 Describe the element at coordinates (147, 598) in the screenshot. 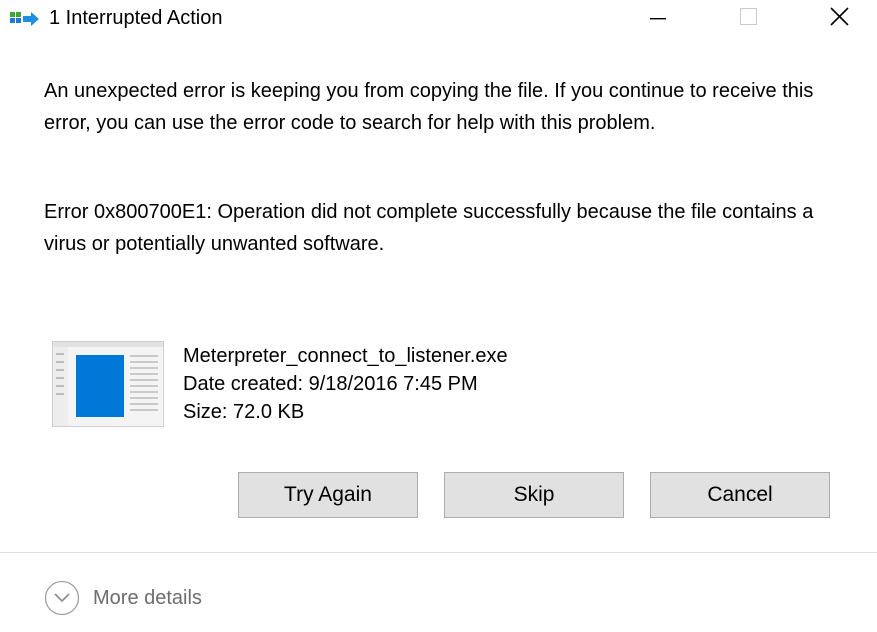

I see `more-details-label: More details` at that location.